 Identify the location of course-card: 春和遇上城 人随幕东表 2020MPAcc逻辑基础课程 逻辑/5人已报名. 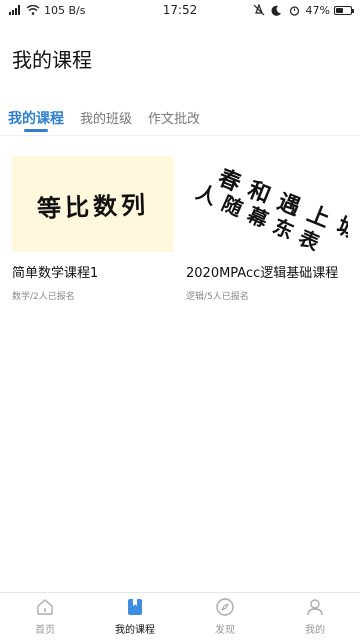
(267, 229).